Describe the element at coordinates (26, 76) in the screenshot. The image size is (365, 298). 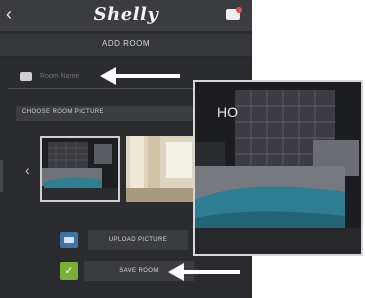
I see `room-icon` at that location.